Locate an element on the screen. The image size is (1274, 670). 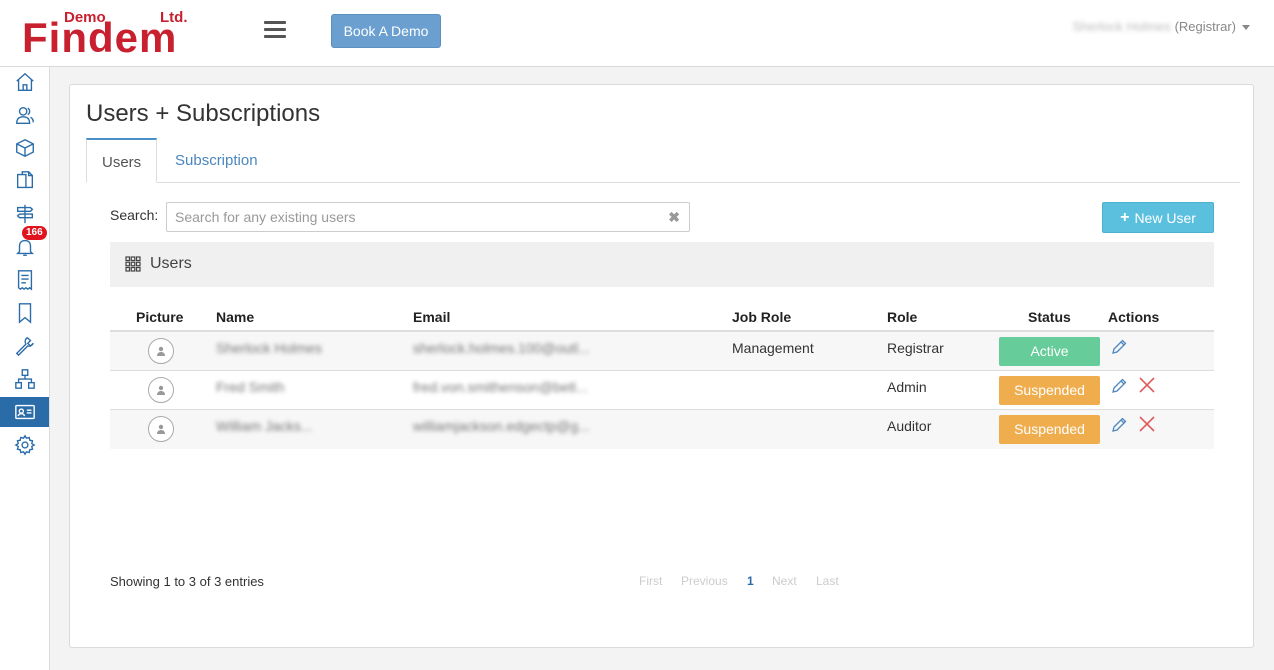
clear-search-icon: ✖ is located at coordinates (674, 217).